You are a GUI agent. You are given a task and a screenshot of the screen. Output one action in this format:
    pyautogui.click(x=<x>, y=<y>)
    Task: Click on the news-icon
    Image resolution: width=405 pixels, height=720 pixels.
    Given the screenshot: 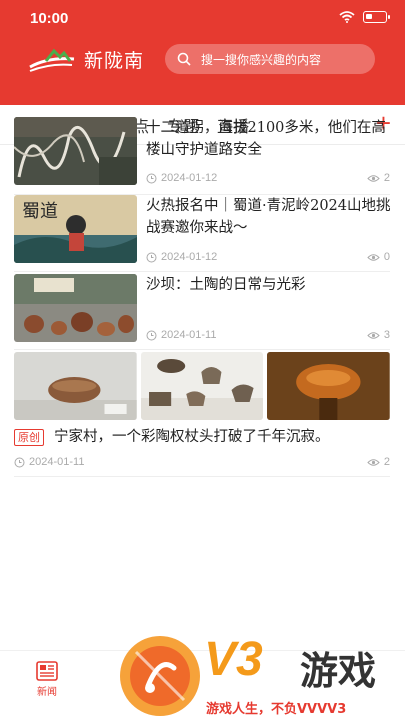 What is the action you would take?
    pyautogui.click(x=47, y=671)
    